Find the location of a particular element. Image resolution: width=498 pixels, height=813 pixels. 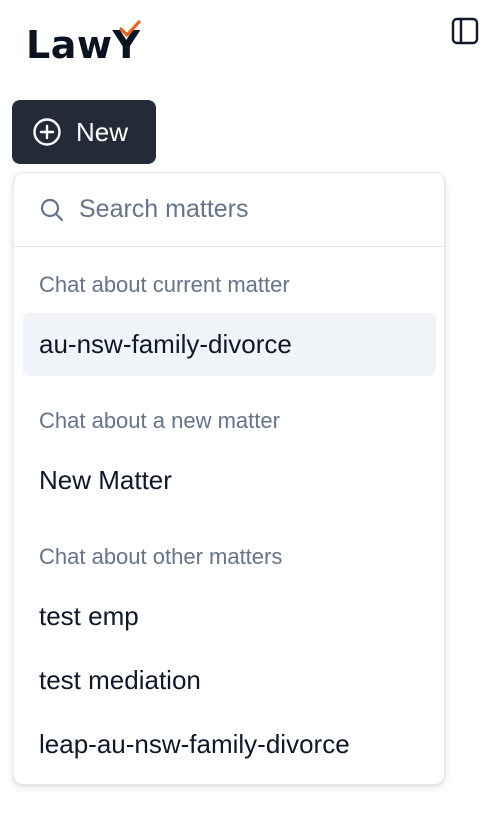

lawy-logo: Law Y is located at coordinates (84, 42).